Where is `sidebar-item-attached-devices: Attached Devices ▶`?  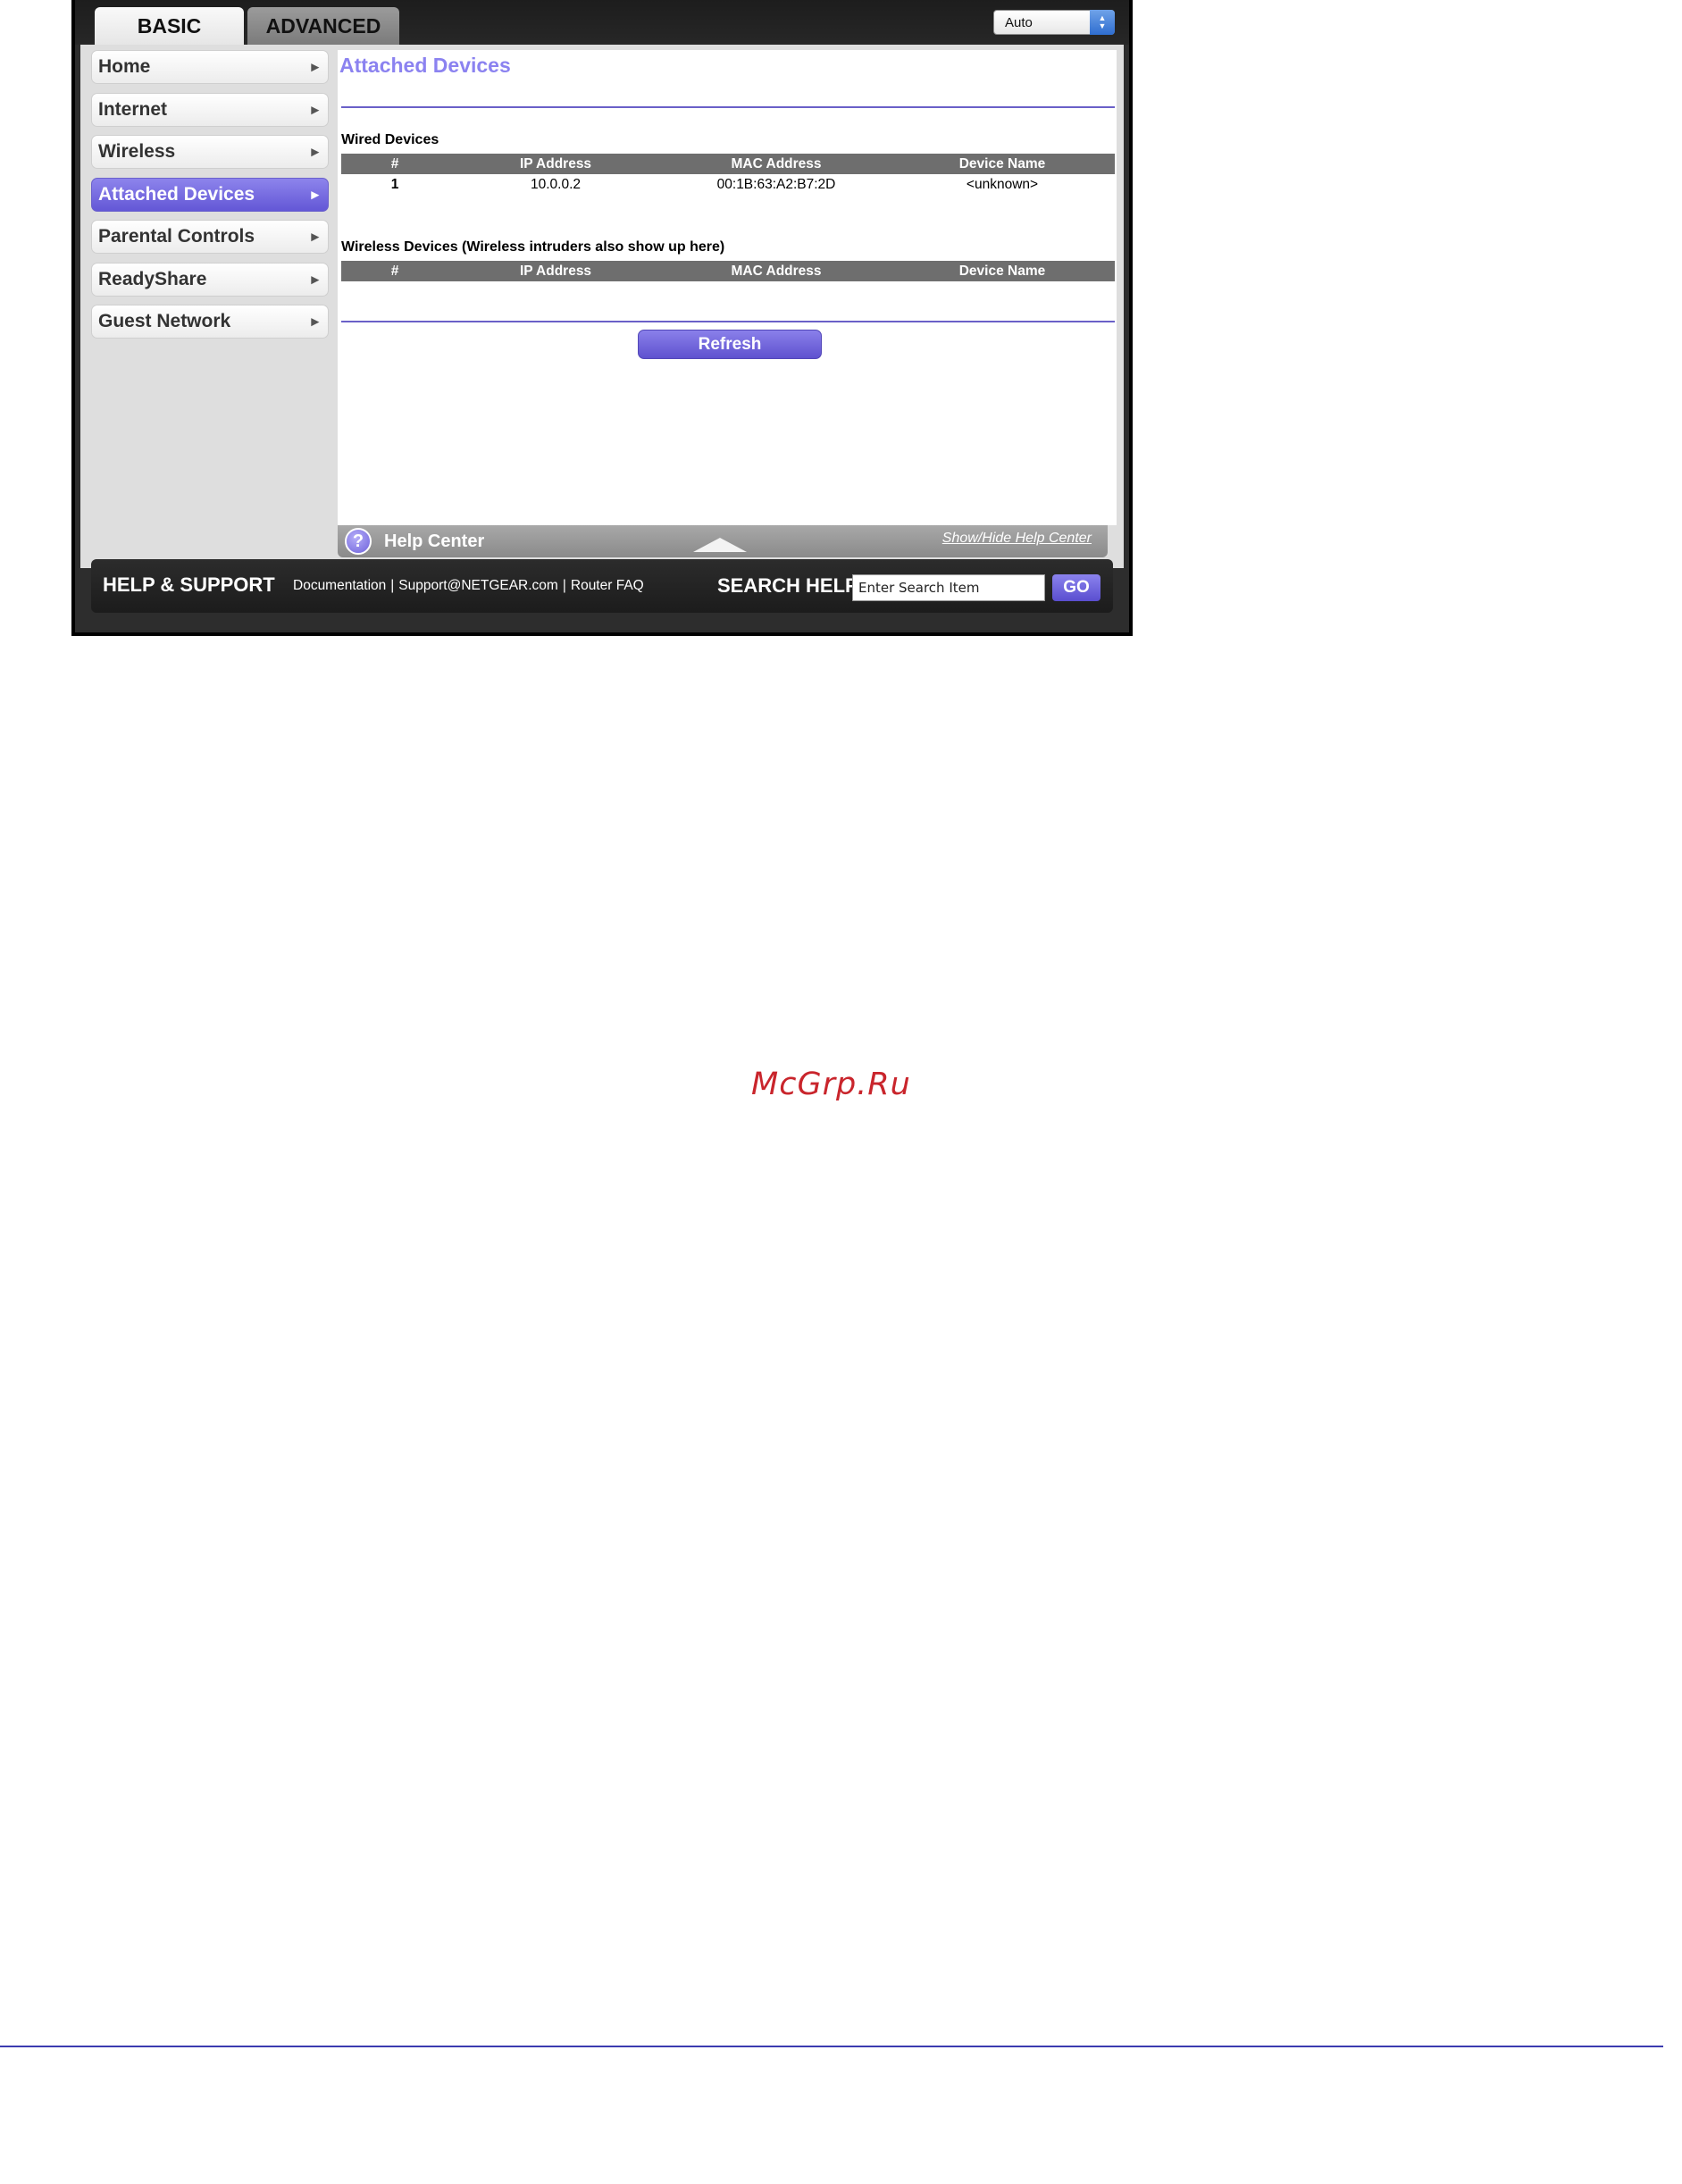
sidebar-item-attached-devices: Attached Devices ▶ is located at coordinates (210, 194).